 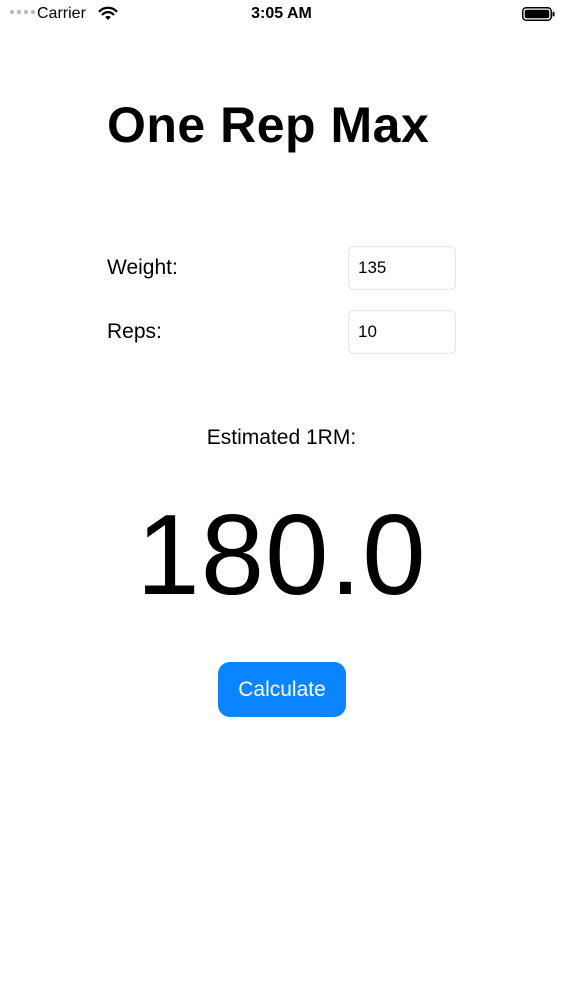 I want to click on reps-input, so click(x=402, y=332).